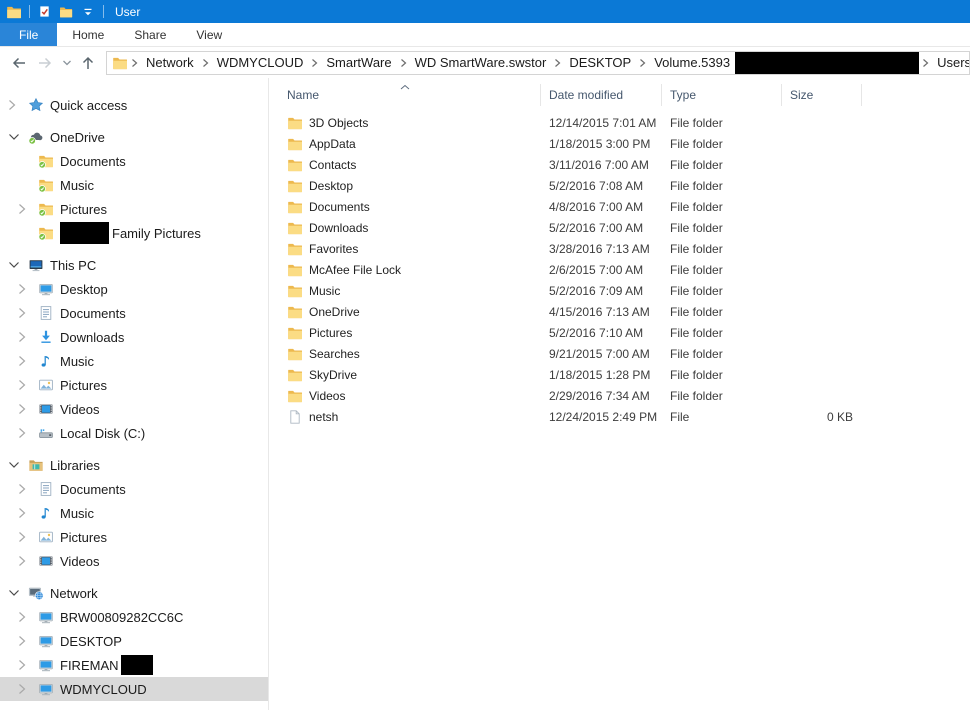  What do you see at coordinates (122, 617) in the screenshot?
I see `sidebar-item-label: BRW00809282CC6C` at bounding box center [122, 617].